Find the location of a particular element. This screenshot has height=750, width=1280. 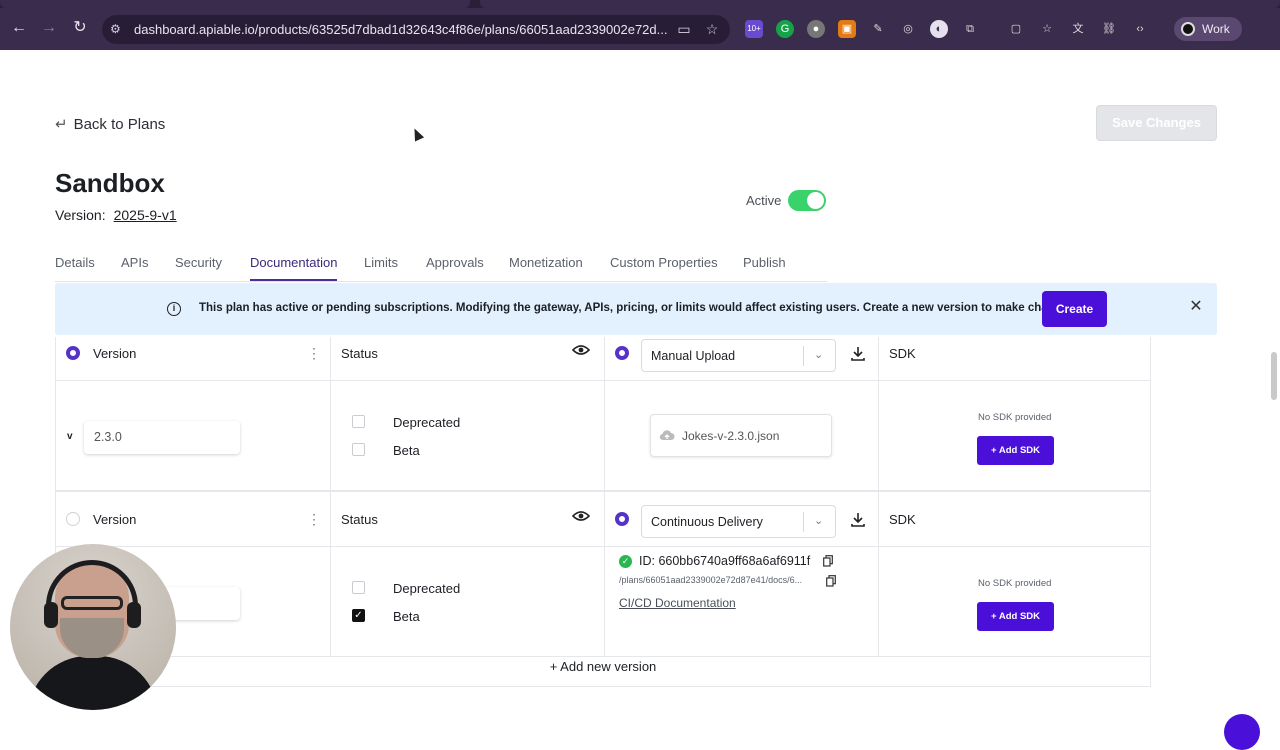

extensions-puzzle-icon: ⧉ is located at coordinates (970, 29).